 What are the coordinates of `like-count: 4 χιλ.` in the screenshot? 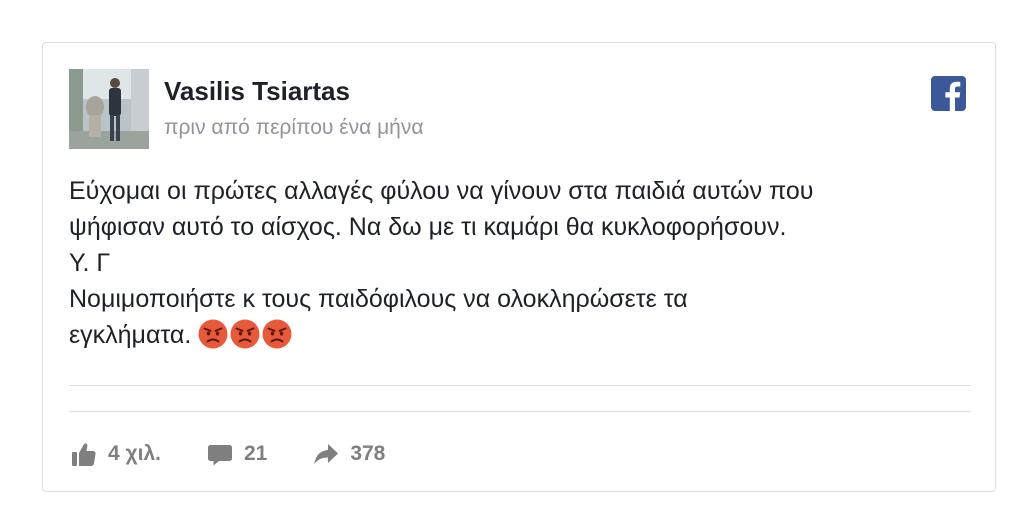 It's located at (134, 453).